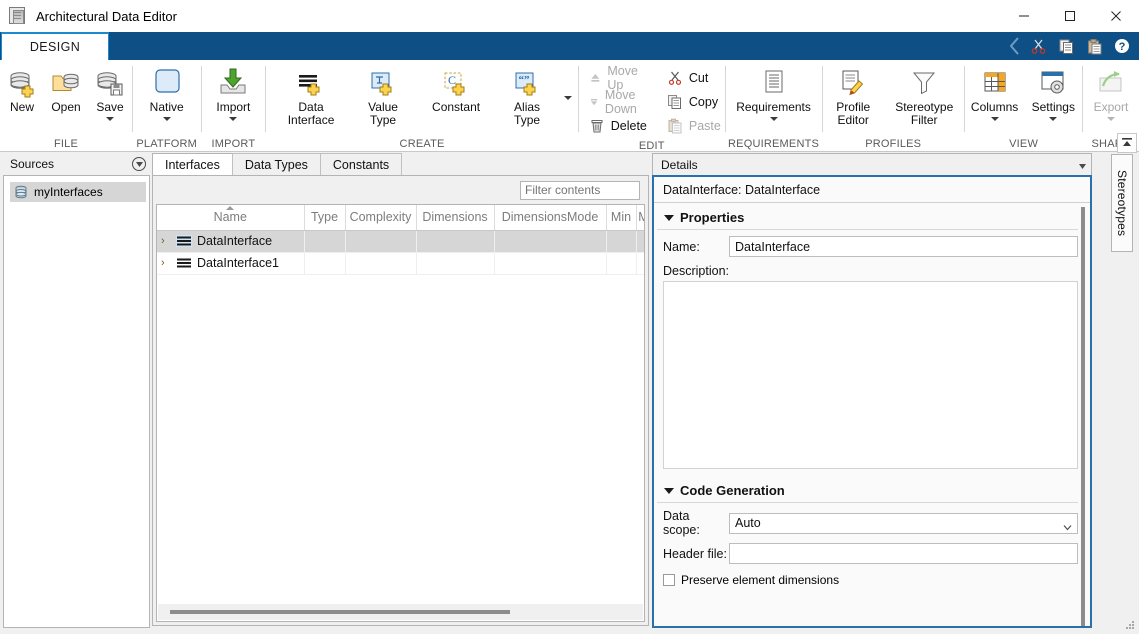 Image resolution: width=1139 pixels, height=634 pixels. I want to click on table-row: › DataInterface, so click(400, 241).